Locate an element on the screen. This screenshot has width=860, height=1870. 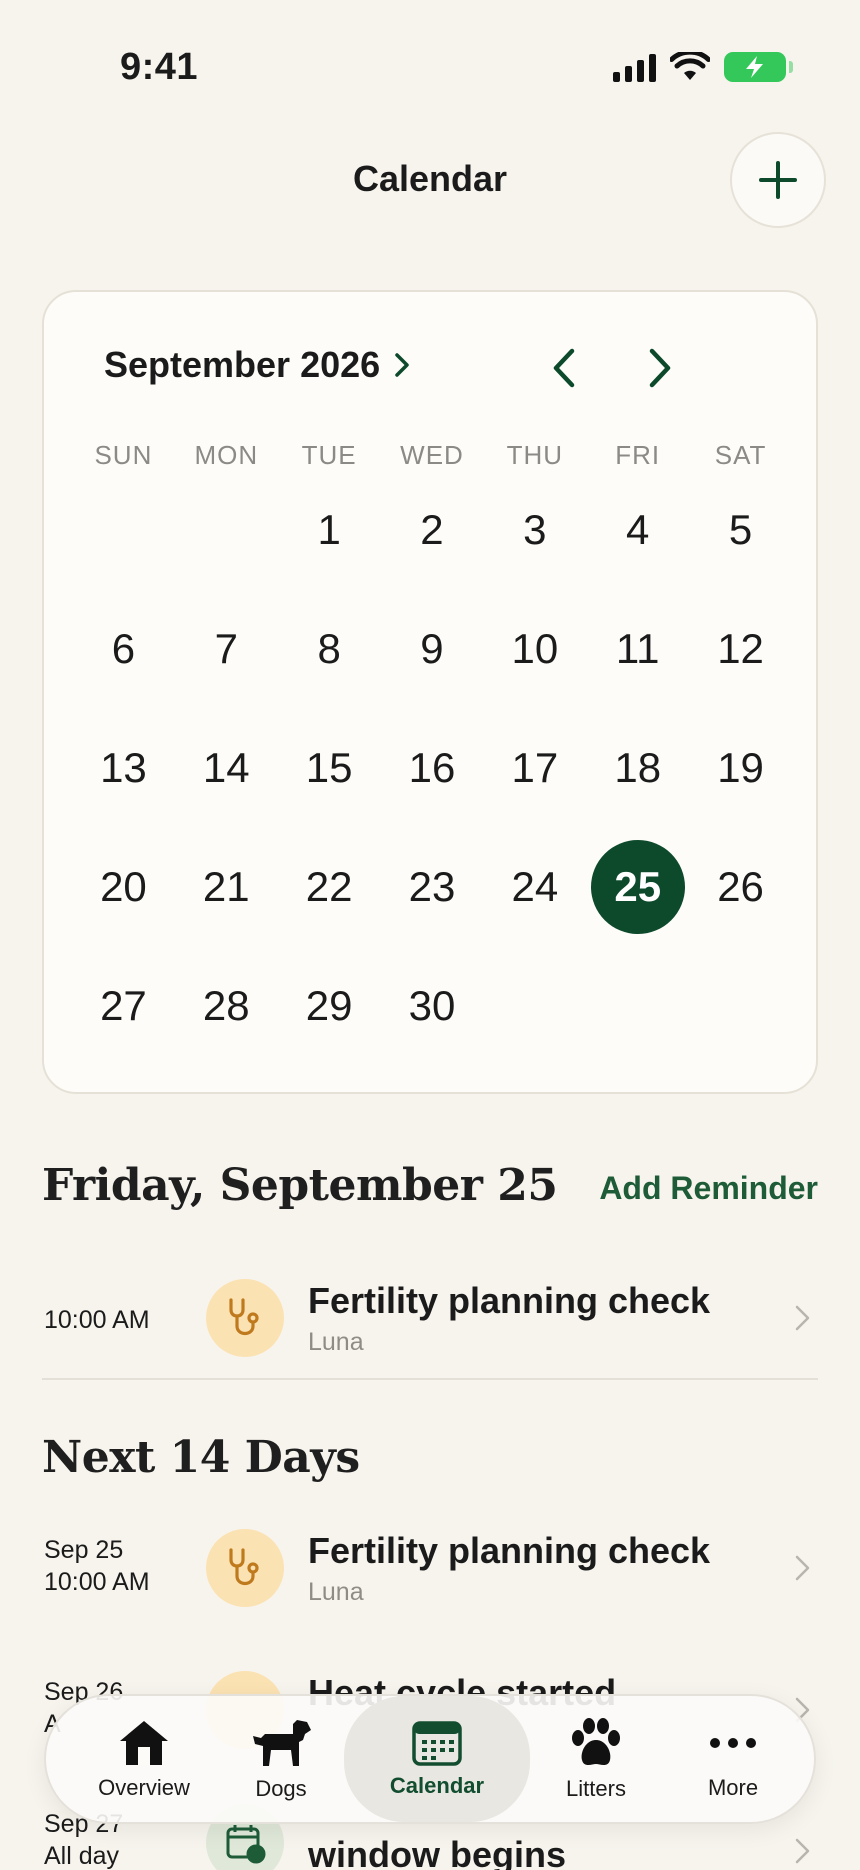
day-number: 4 is located at coordinates (638, 529).